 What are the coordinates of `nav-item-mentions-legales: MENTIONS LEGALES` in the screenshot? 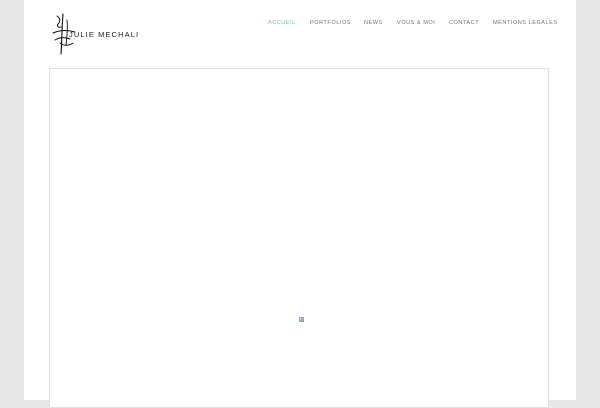 It's located at (525, 23).